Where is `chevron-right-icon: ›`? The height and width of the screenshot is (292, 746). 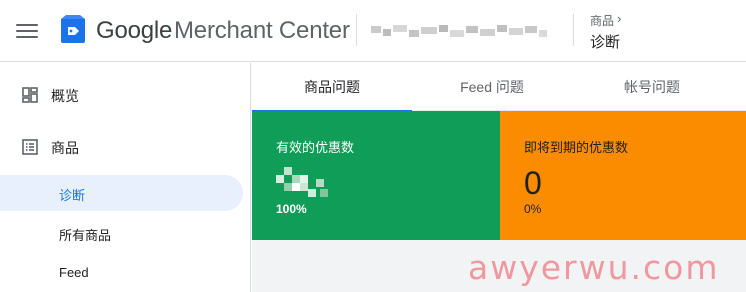
chevron-right-icon: › is located at coordinates (619, 18).